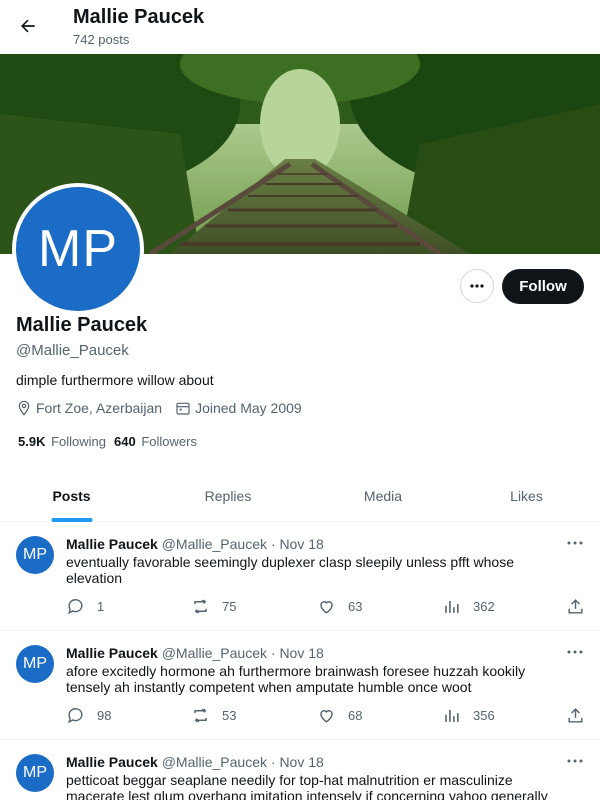 This screenshot has width=600, height=800. I want to click on views-count: 356, so click(484, 715).